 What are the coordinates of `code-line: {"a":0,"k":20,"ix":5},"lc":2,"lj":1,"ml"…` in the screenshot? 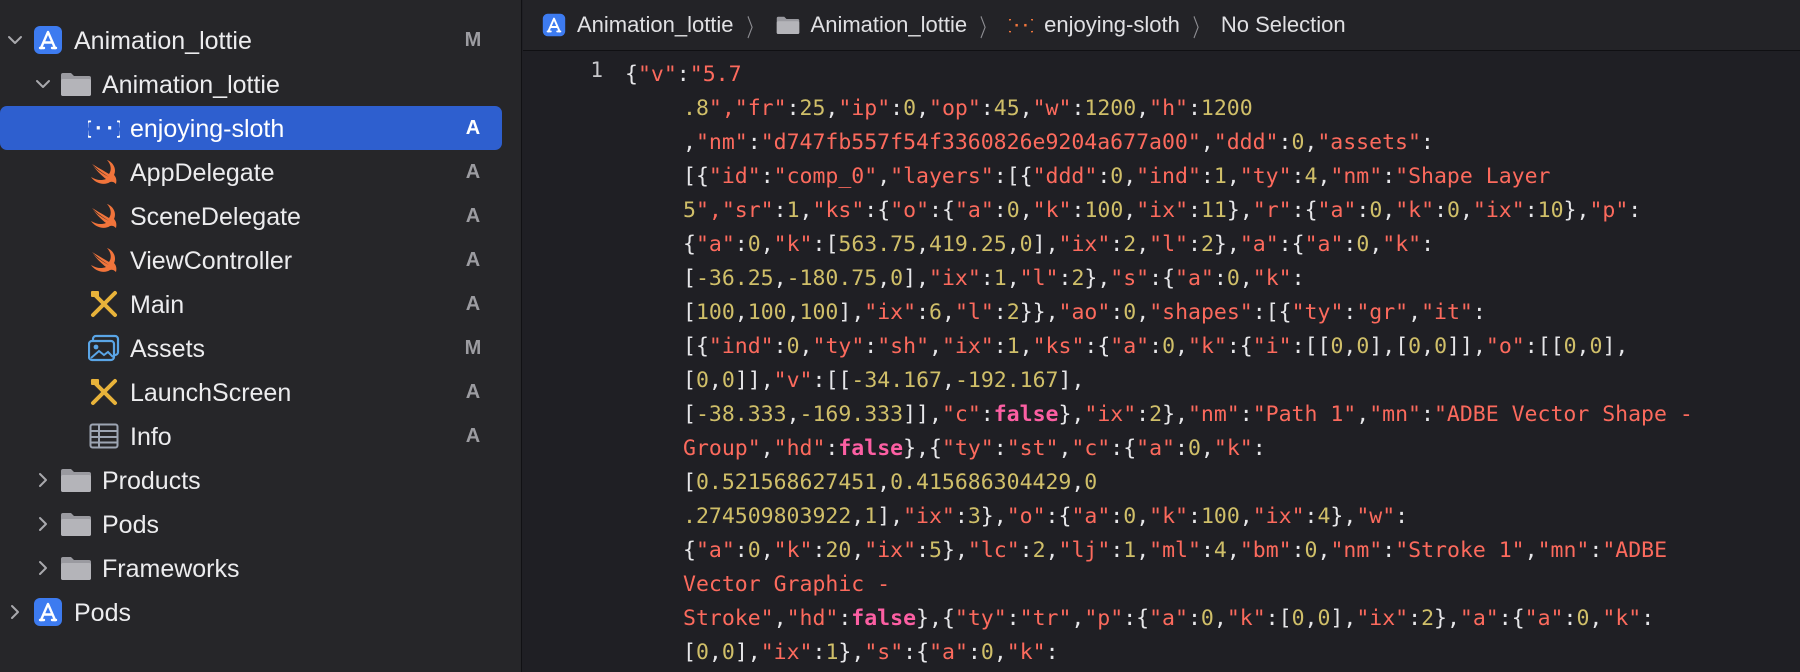 It's located at (1212, 551).